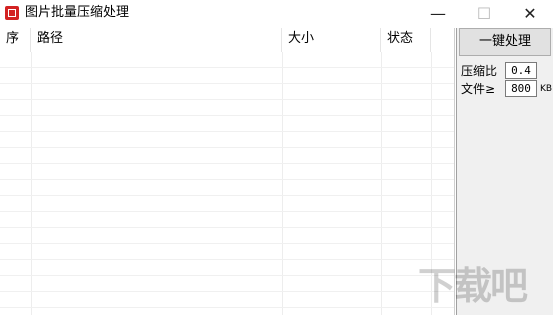  I want to click on file-size-input: 800, so click(521, 88).